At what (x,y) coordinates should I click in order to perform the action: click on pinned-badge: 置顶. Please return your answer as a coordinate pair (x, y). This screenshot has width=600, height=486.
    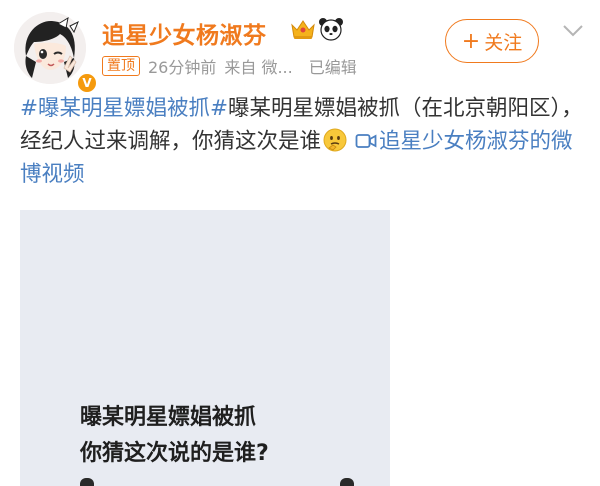
    Looking at the image, I should click on (121, 66).